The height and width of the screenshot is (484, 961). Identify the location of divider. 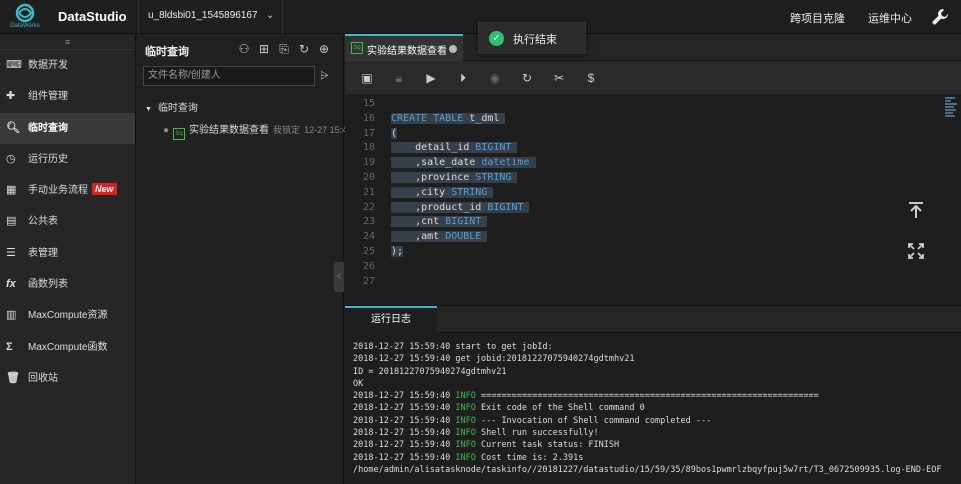
(138, 17).